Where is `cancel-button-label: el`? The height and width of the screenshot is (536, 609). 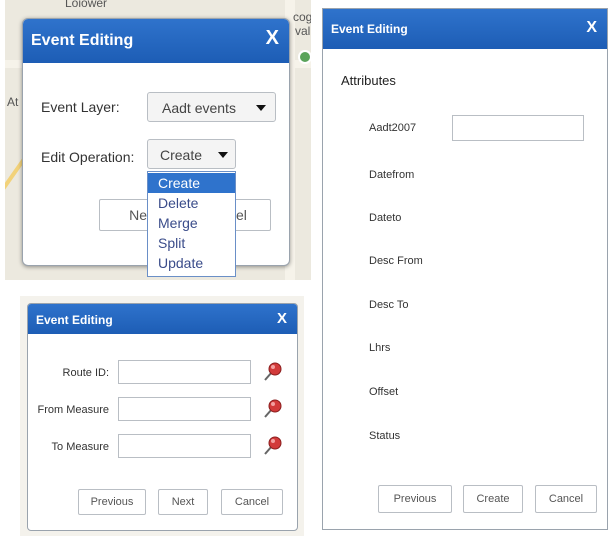
cancel-button-label: el is located at coordinates (241, 215).